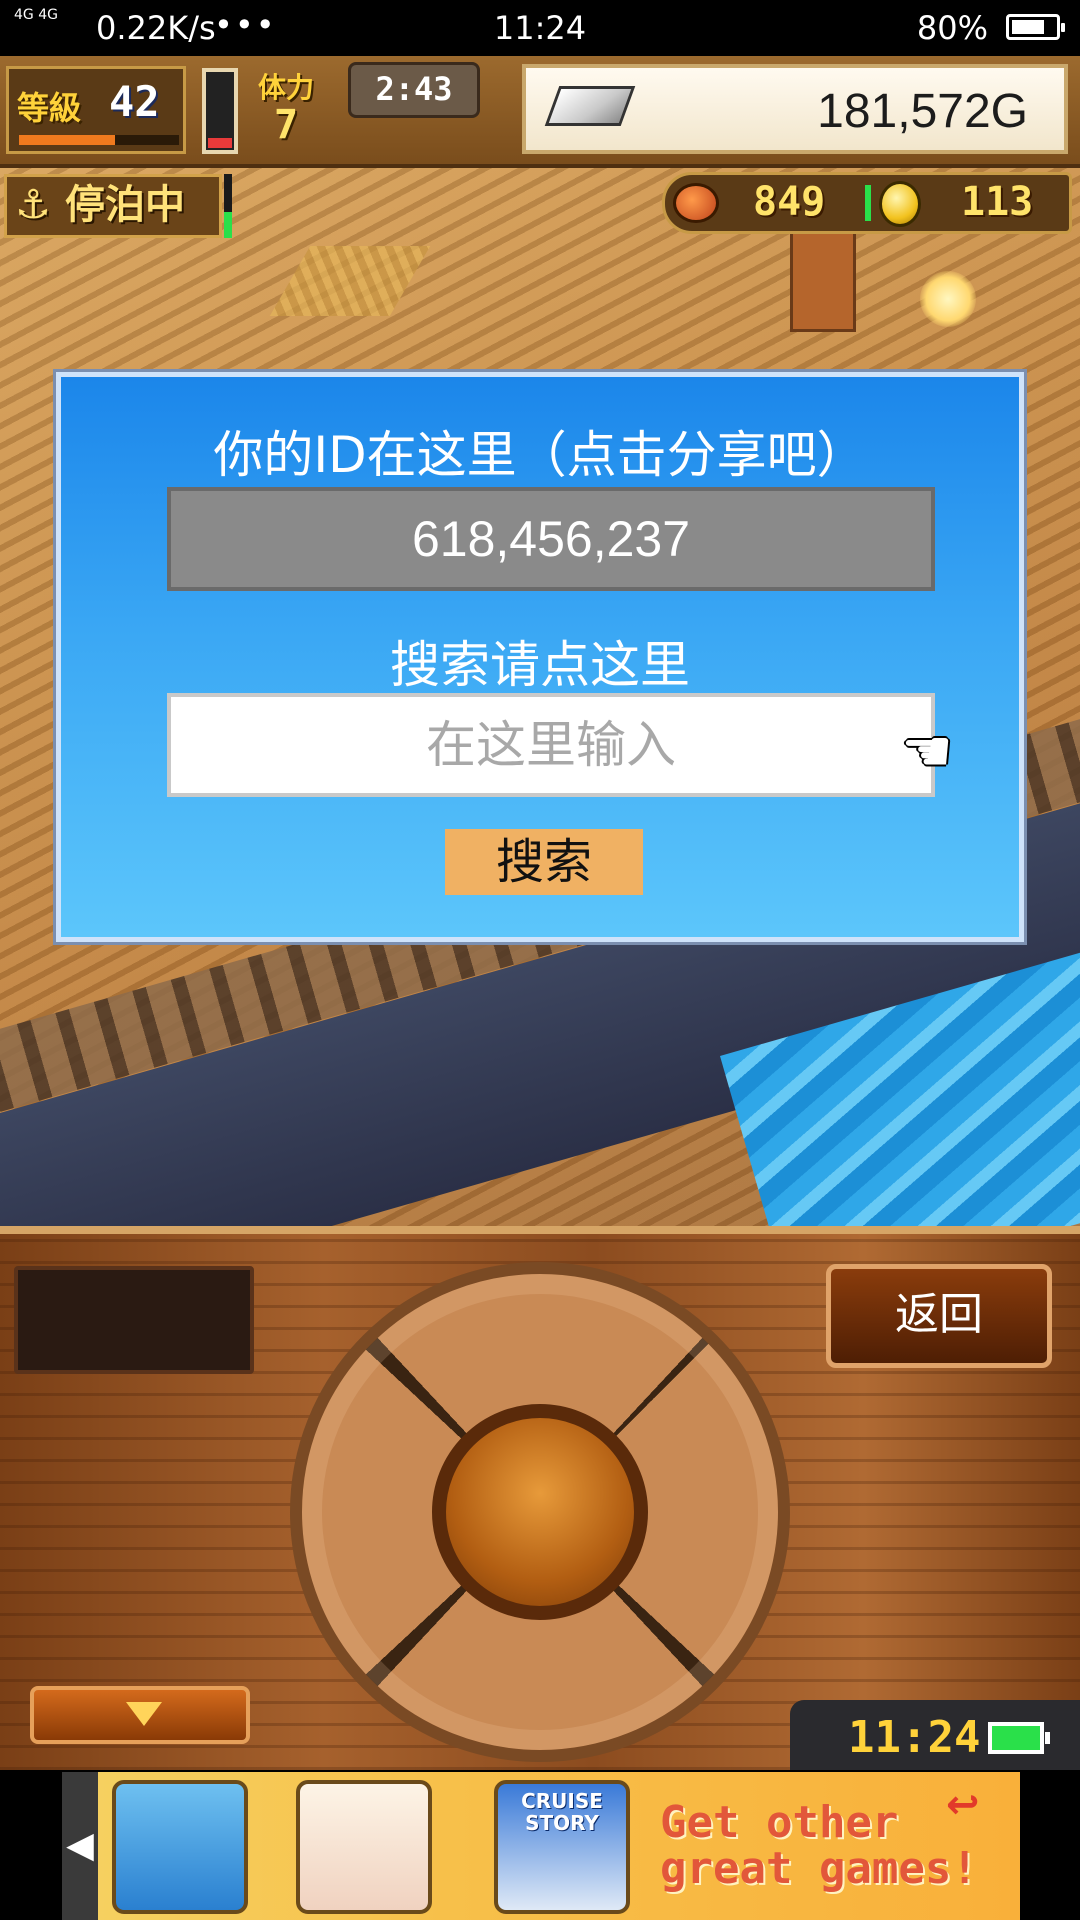 The height and width of the screenshot is (1920, 1080). What do you see at coordinates (819, 1868) in the screenshot?
I see `ad-copy-line2: great games!` at bounding box center [819, 1868].